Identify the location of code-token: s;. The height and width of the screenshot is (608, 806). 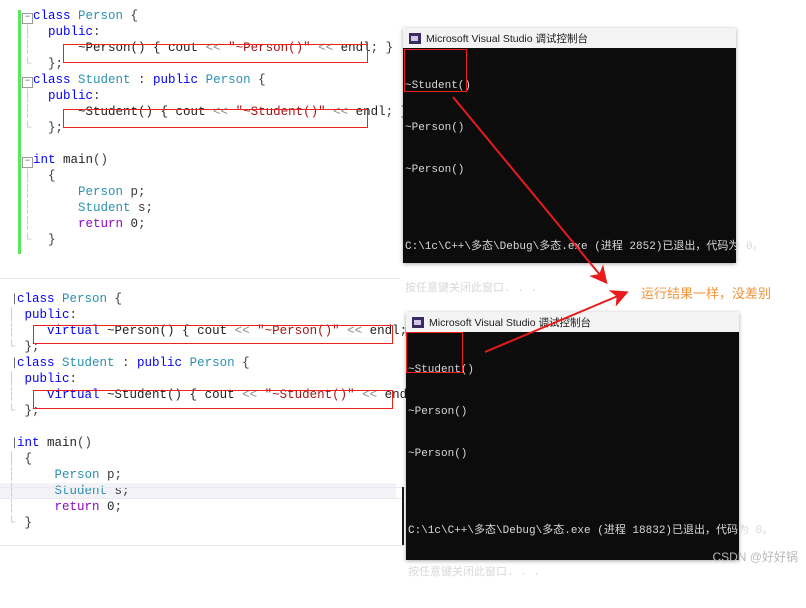
(142, 208).